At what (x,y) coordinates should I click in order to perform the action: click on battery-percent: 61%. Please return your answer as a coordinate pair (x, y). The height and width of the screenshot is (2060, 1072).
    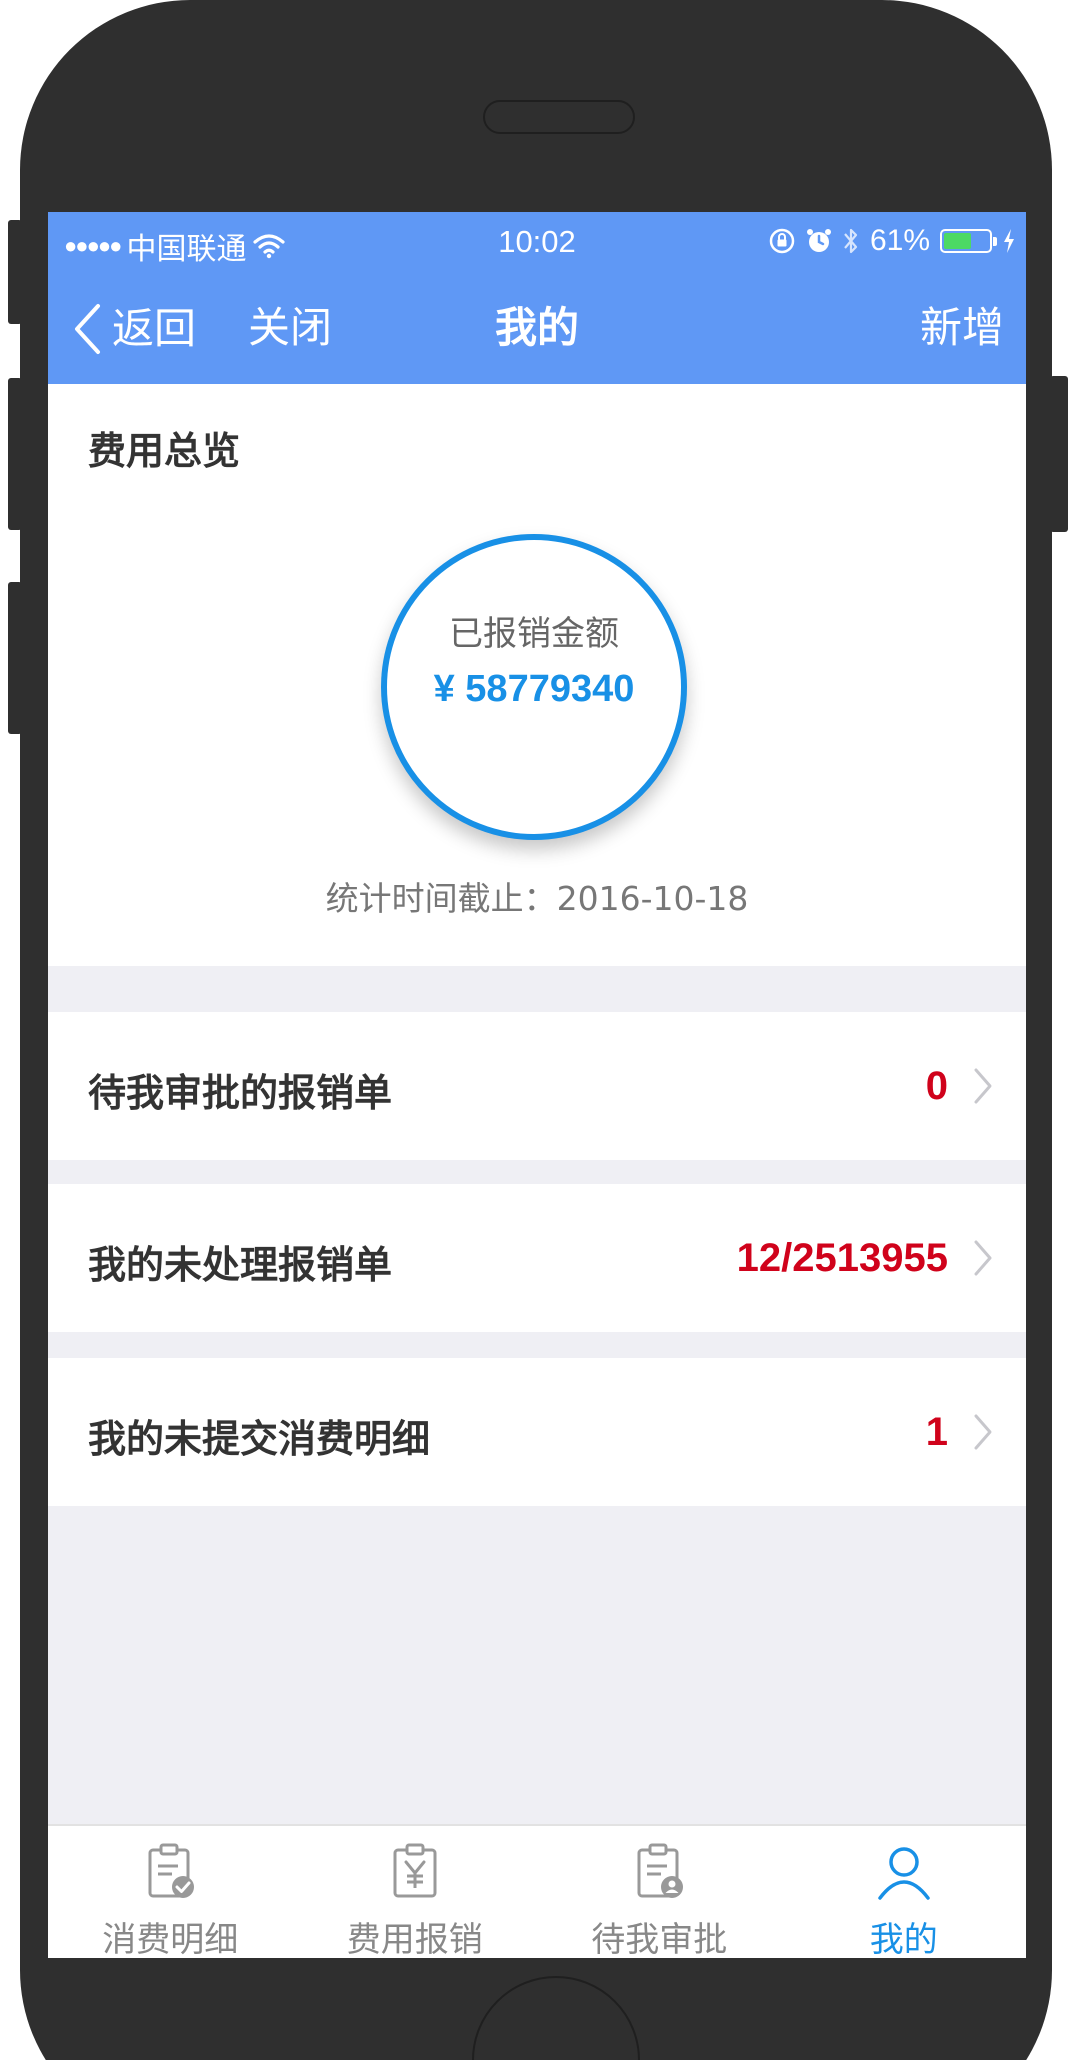
    Looking at the image, I should click on (899, 240).